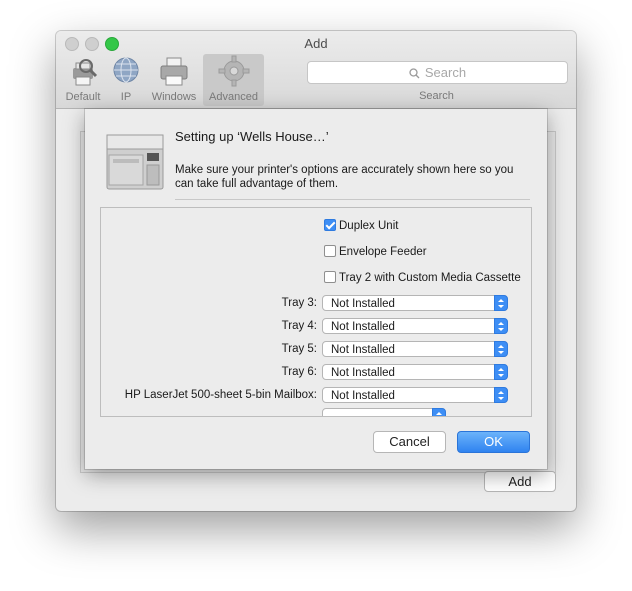  What do you see at coordinates (316, 412) in the screenshot?
I see `option-cut-off-row` at bounding box center [316, 412].